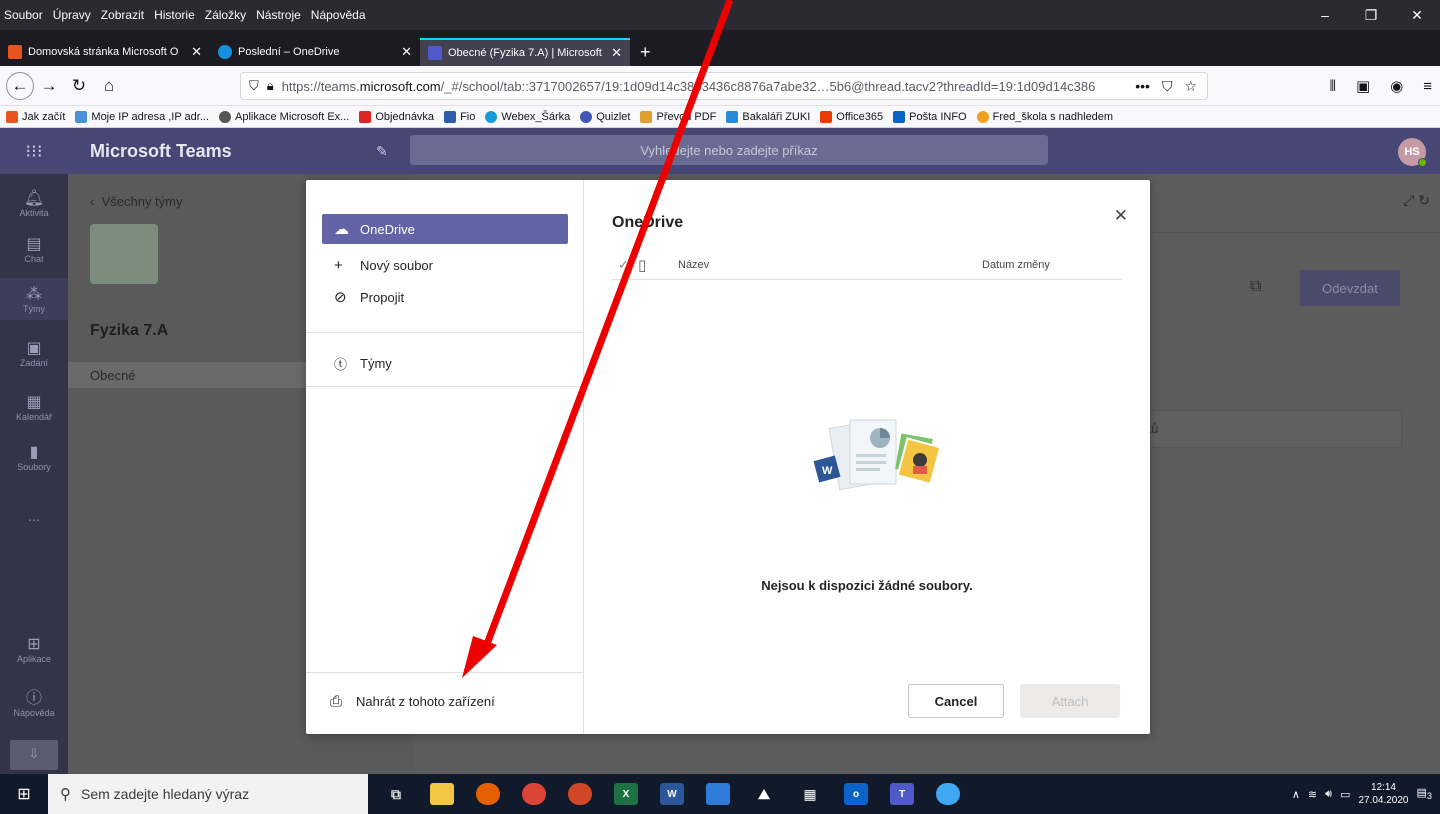 The height and width of the screenshot is (814, 1440). I want to click on menu-historie: Historie, so click(174, 15).